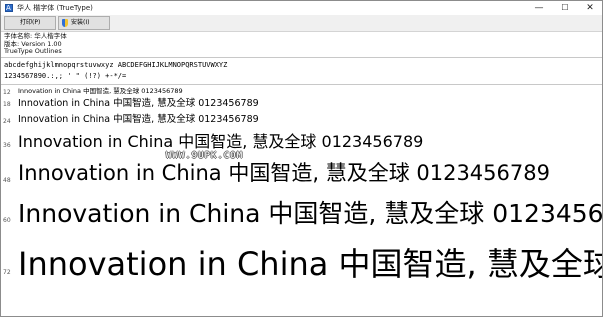 The width and height of the screenshot is (603, 317). What do you see at coordinates (7, 180) in the screenshot?
I see `size-label: 48` at bounding box center [7, 180].